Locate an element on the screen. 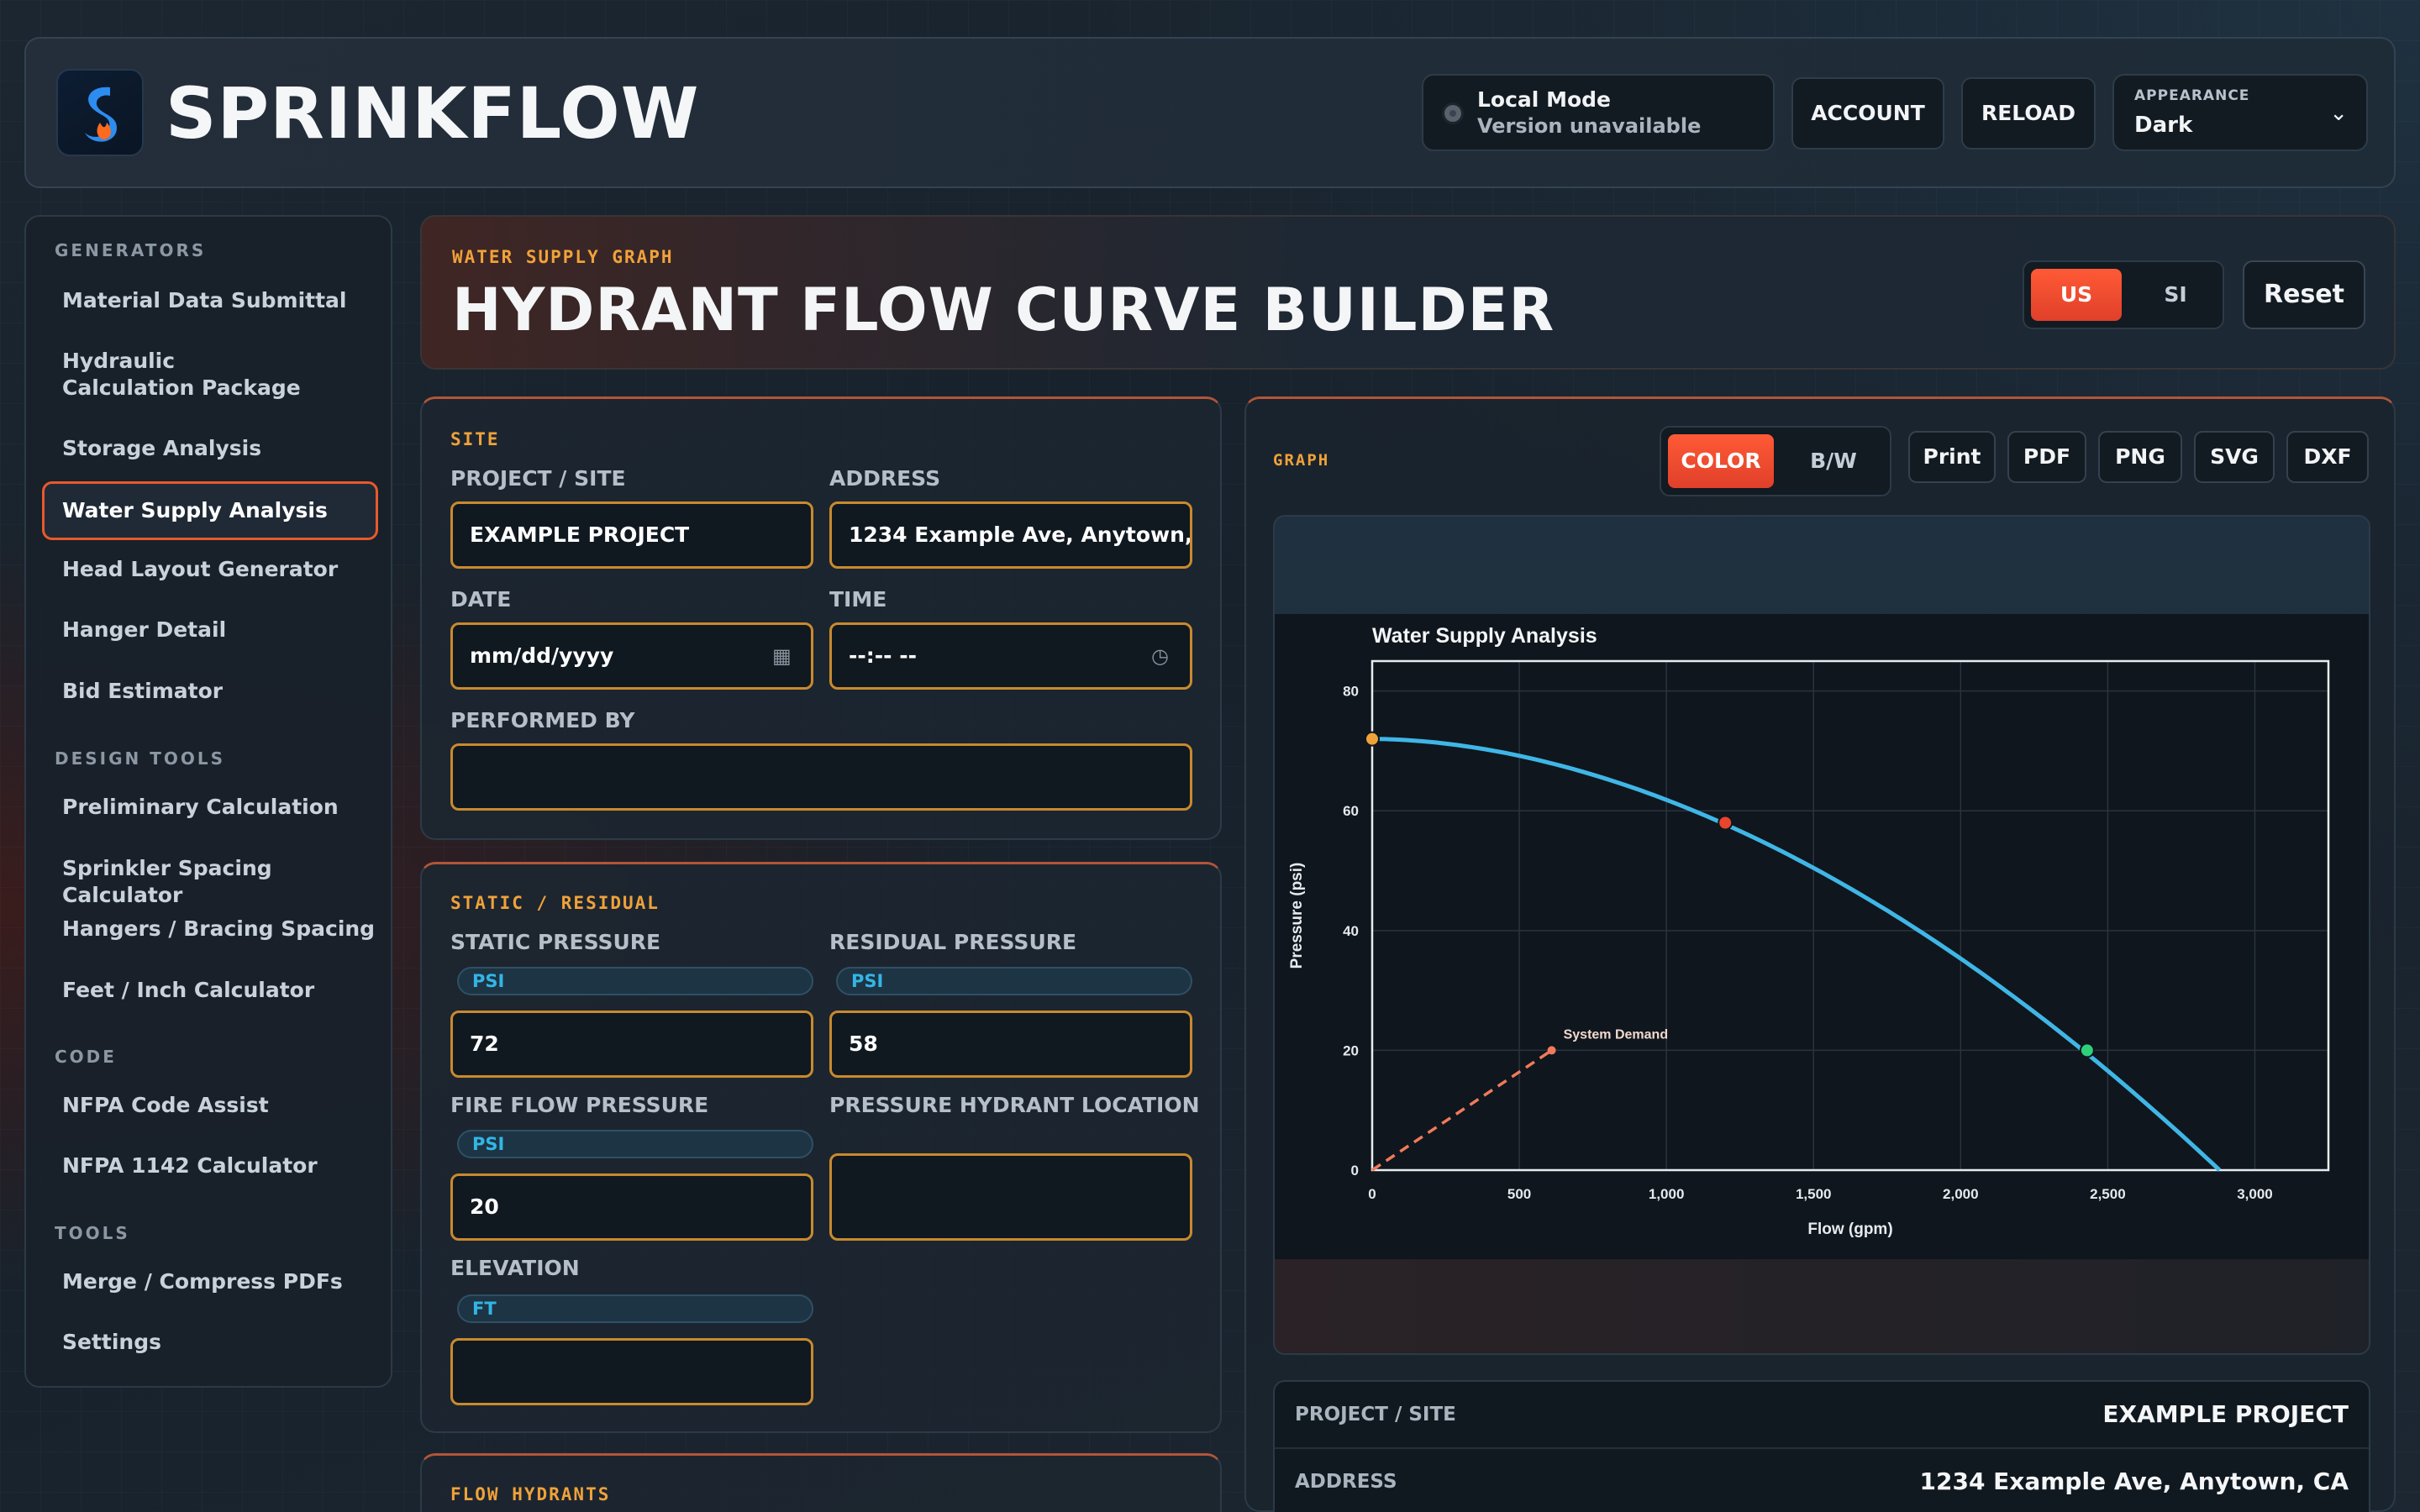 This screenshot has width=2420, height=1512. chart-title: Water Supply Analysis is located at coordinates (1484, 636).